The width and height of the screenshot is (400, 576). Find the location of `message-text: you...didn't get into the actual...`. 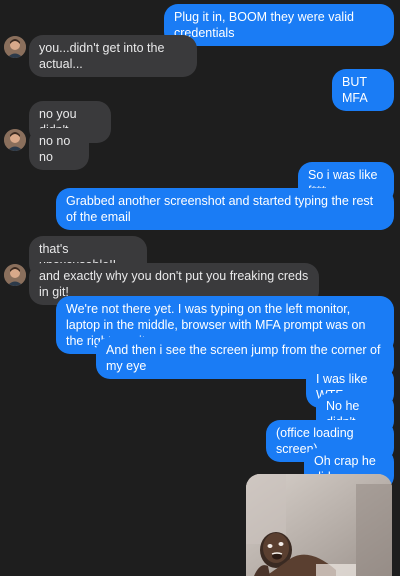

message-text: you...didn't get into the actual... is located at coordinates (102, 56).